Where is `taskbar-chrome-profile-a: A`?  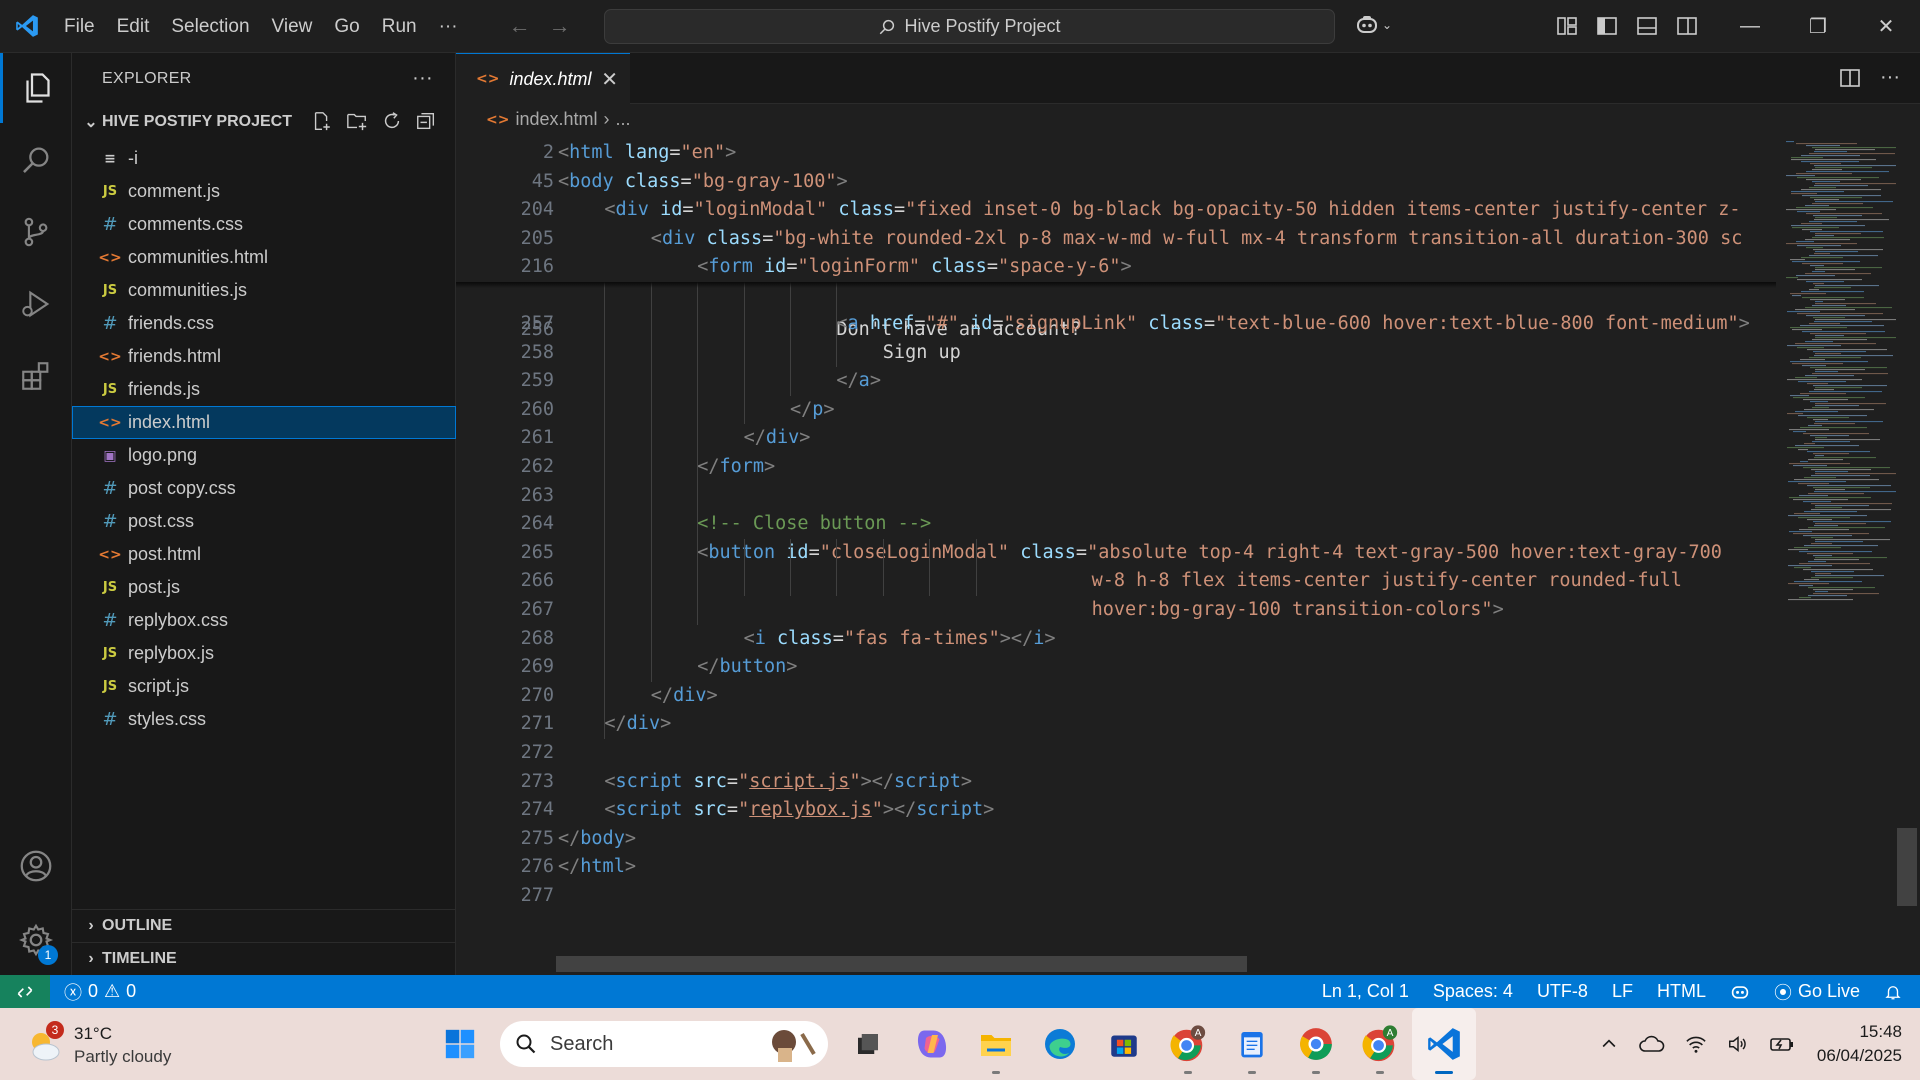 taskbar-chrome-profile-a: A is located at coordinates (1188, 1044).